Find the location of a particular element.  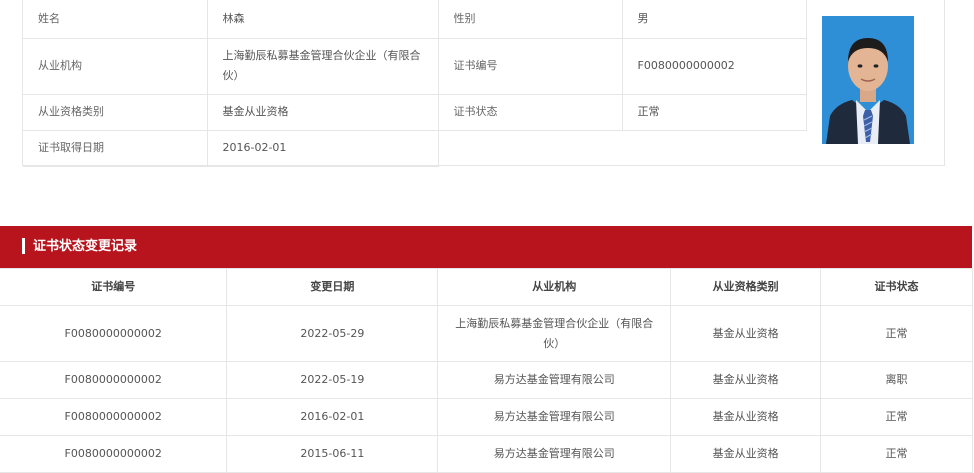

column-header-qualification: 从业资格类别 is located at coordinates (746, 287).